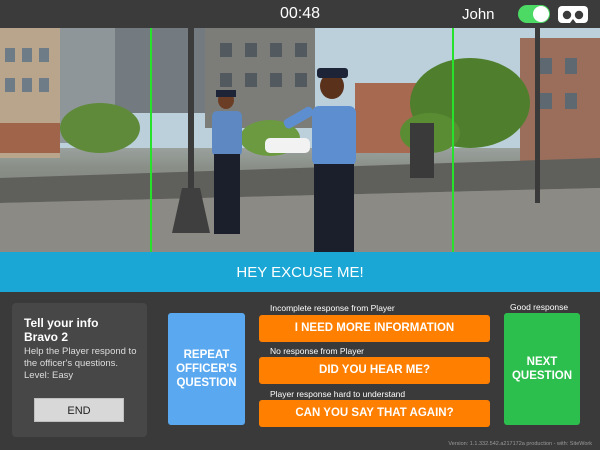 The width and height of the screenshot is (600, 450). Describe the element at coordinates (332, 308) in the screenshot. I see `response-category-label: Incomplete response from Player` at that location.